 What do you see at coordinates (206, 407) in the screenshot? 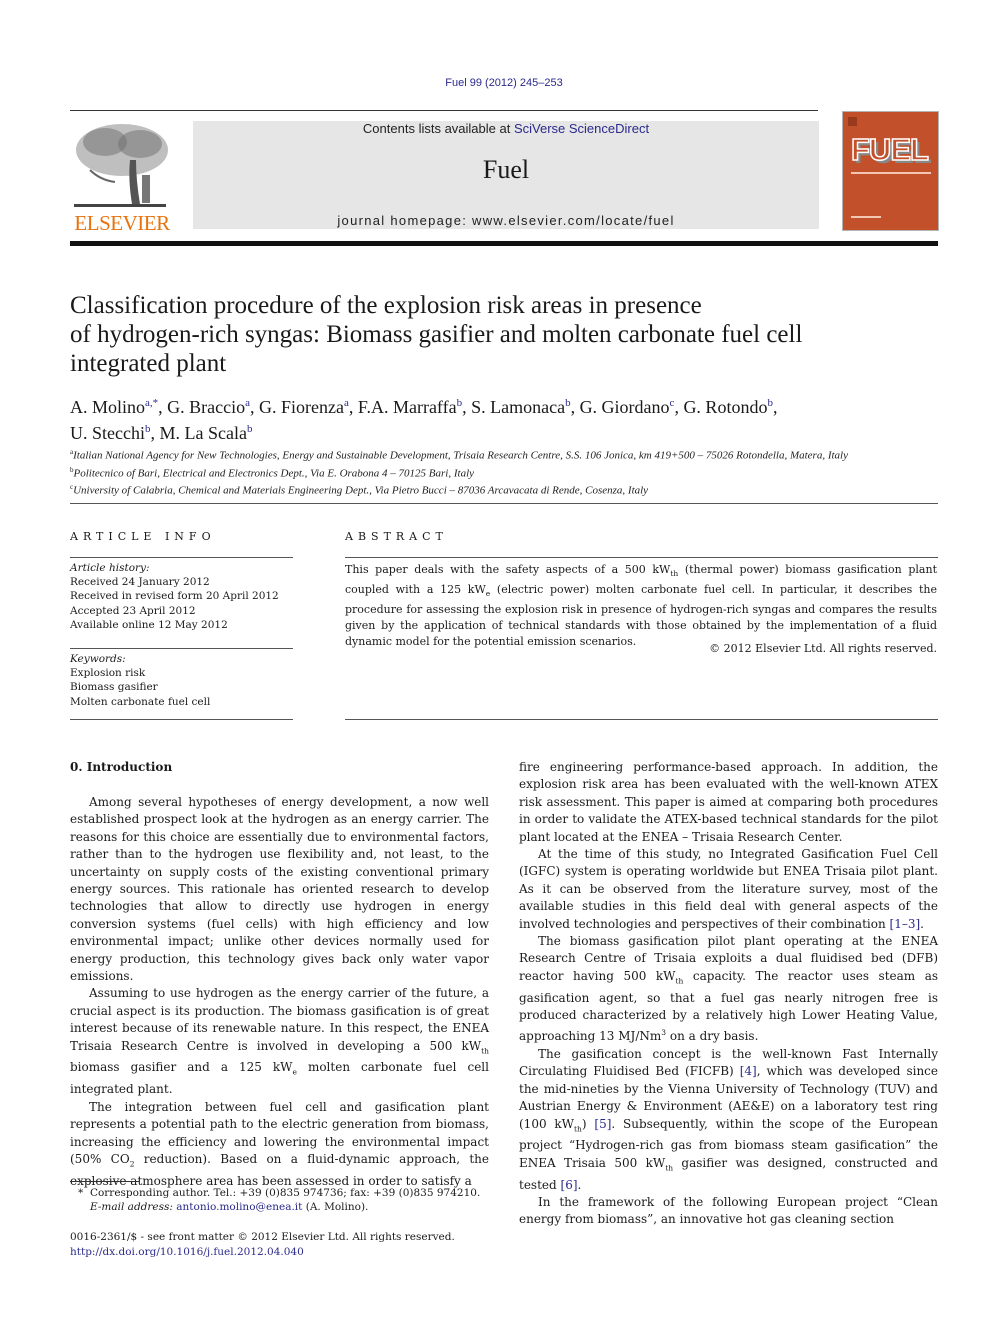
I see `author-name: G. Braccio` at bounding box center [206, 407].